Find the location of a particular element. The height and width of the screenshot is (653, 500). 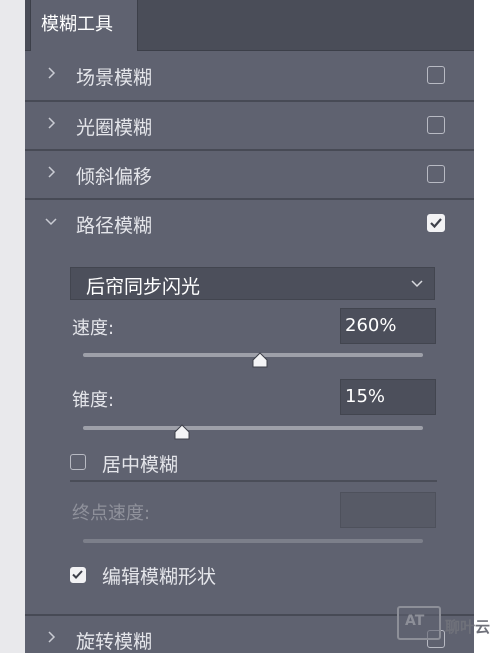

blur-preset-select: 后帘同步闪光 is located at coordinates (252, 283).